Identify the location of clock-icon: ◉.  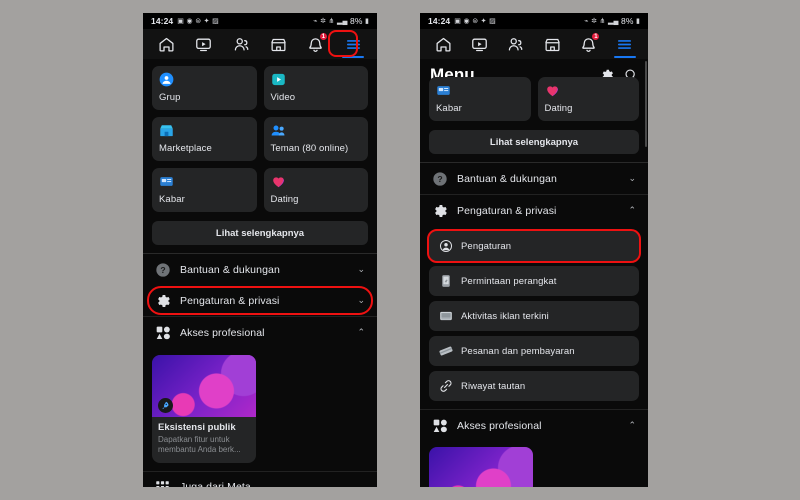
(189, 21).